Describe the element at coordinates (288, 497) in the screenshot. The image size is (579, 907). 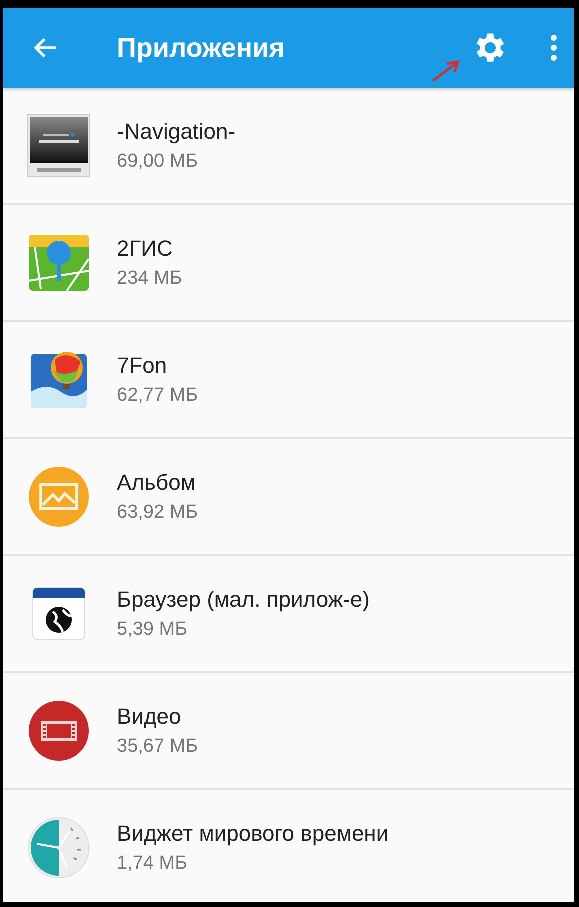
I see `app-list-item: Альбом 63,92 МБ` at that location.